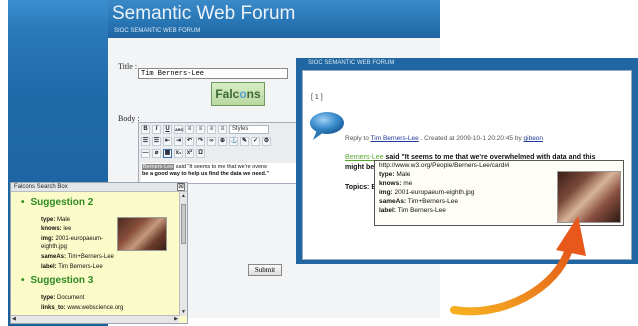 The height and width of the screenshot is (326, 638). I want to click on curved-arrow-icon, so click(518, 266).